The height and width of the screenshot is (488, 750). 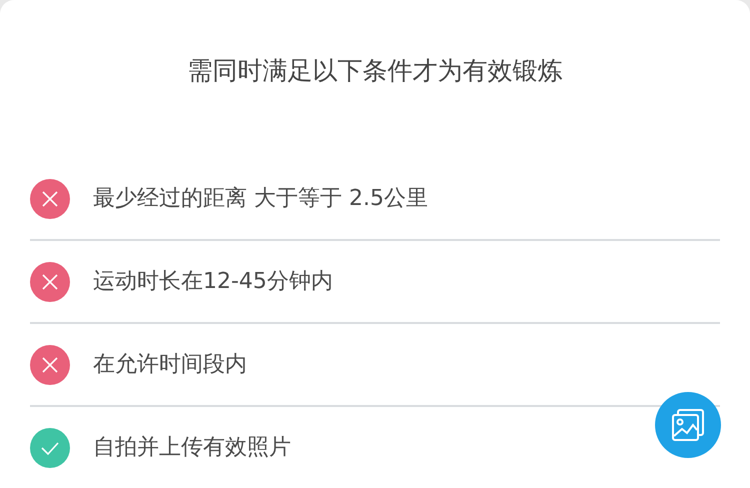 What do you see at coordinates (375, 71) in the screenshot?
I see `dialog-title: 需同时满足以下条件才为有效锻炼` at bounding box center [375, 71].